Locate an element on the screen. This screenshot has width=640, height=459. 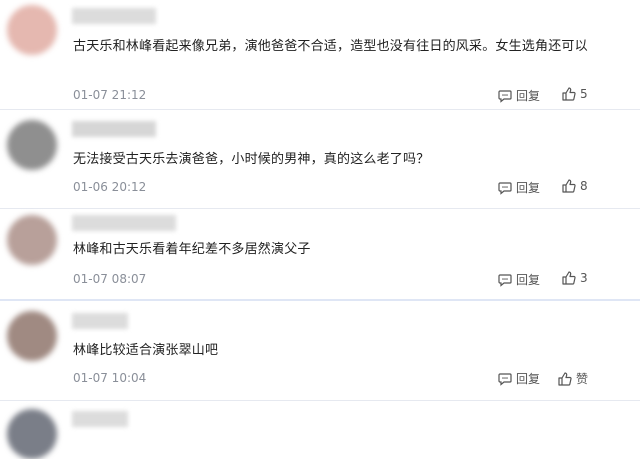
like-count: 赞 is located at coordinates (582, 379).